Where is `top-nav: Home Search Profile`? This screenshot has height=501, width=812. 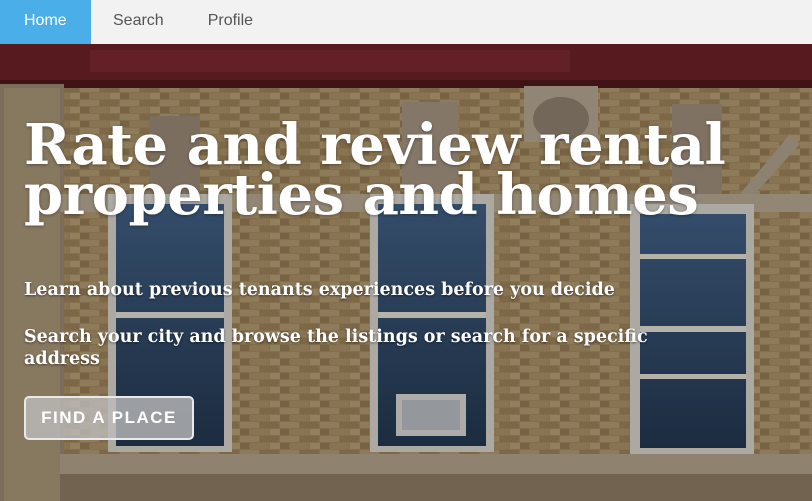 top-nav: Home Search Profile is located at coordinates (406, 22).